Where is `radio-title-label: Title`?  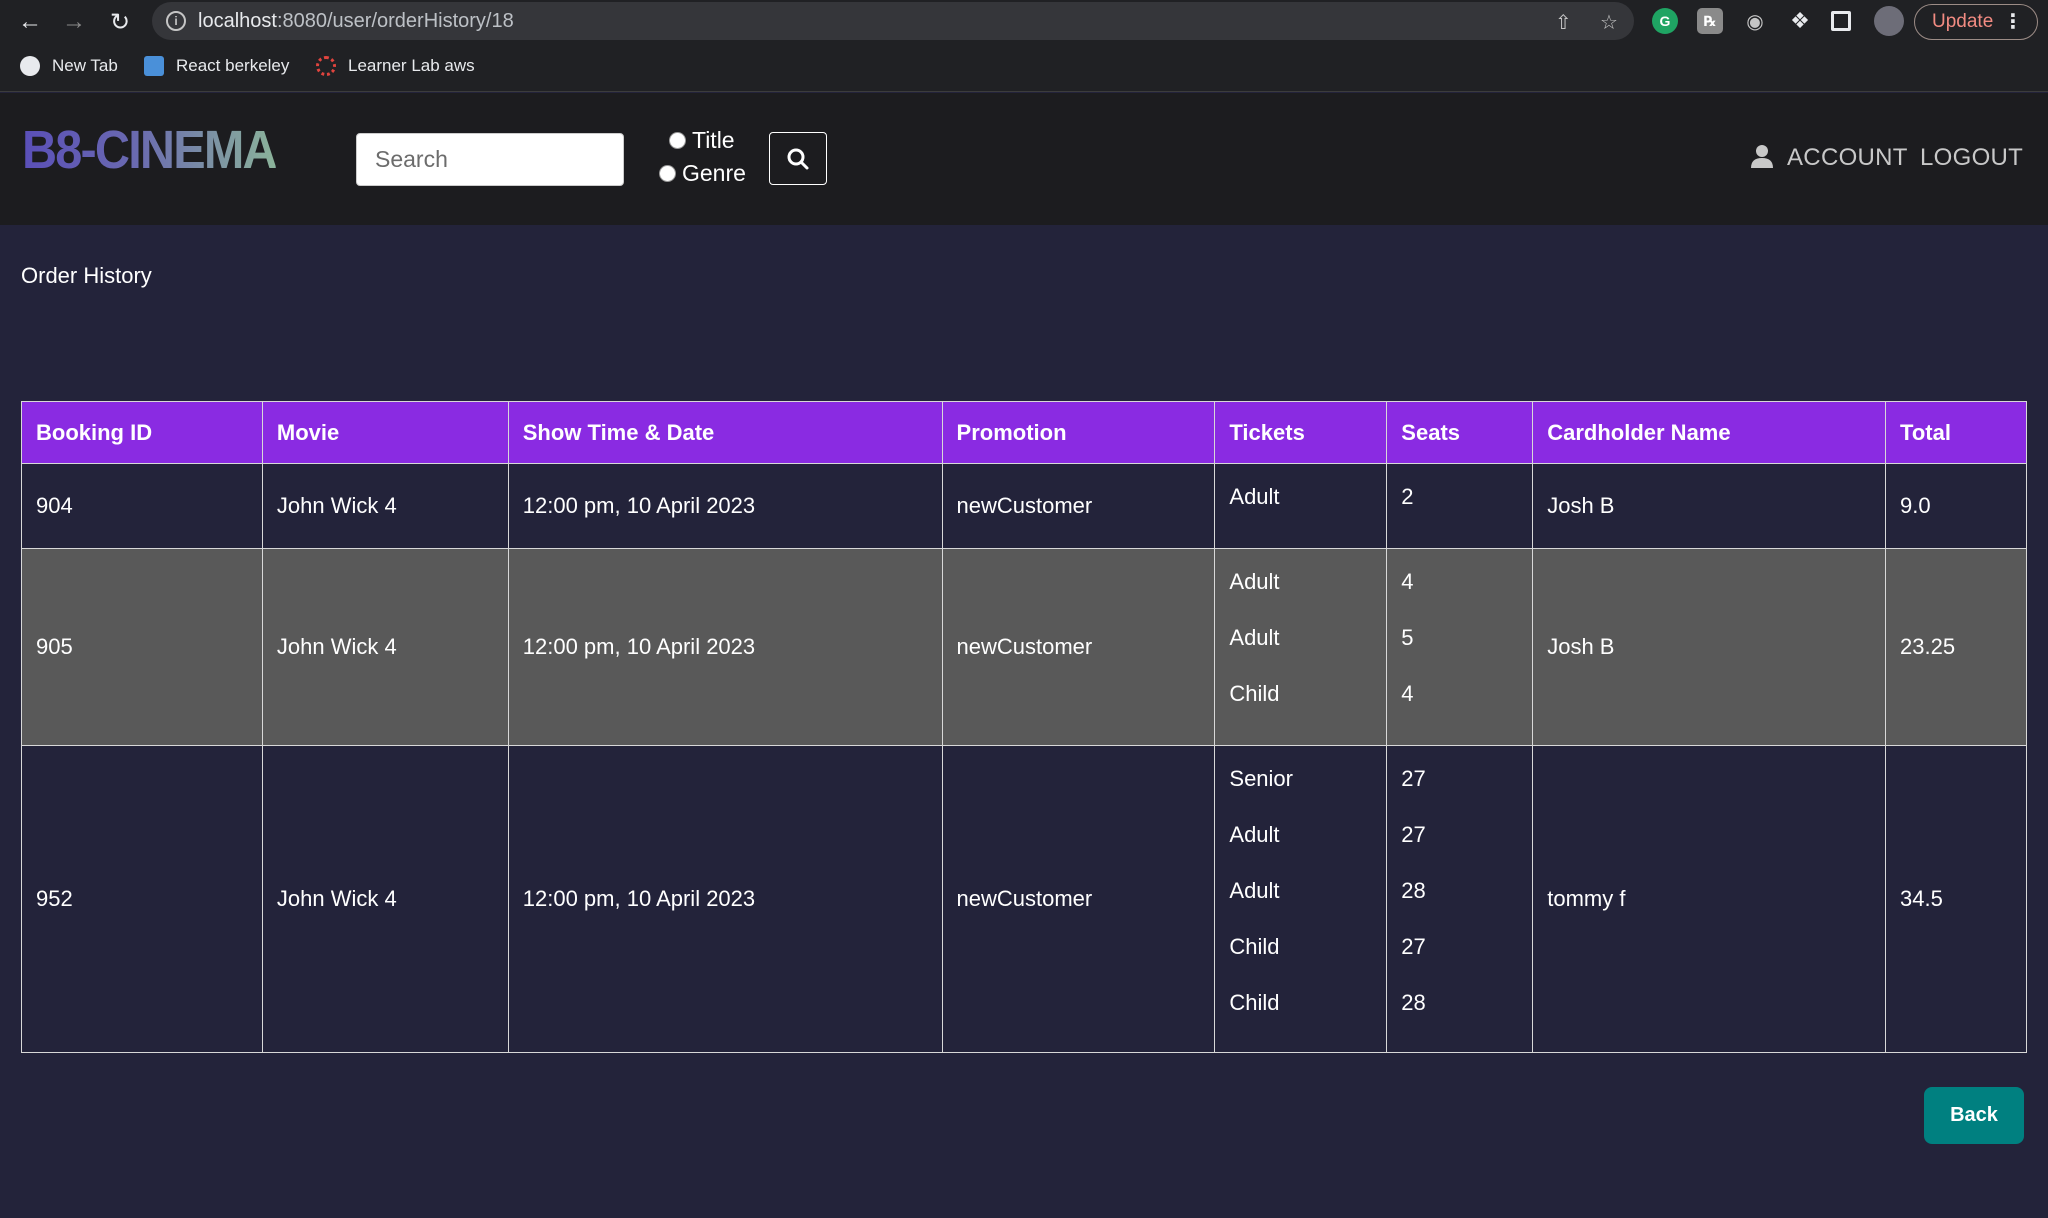 radio-title-label: Title is located at coordinates (713, 139).